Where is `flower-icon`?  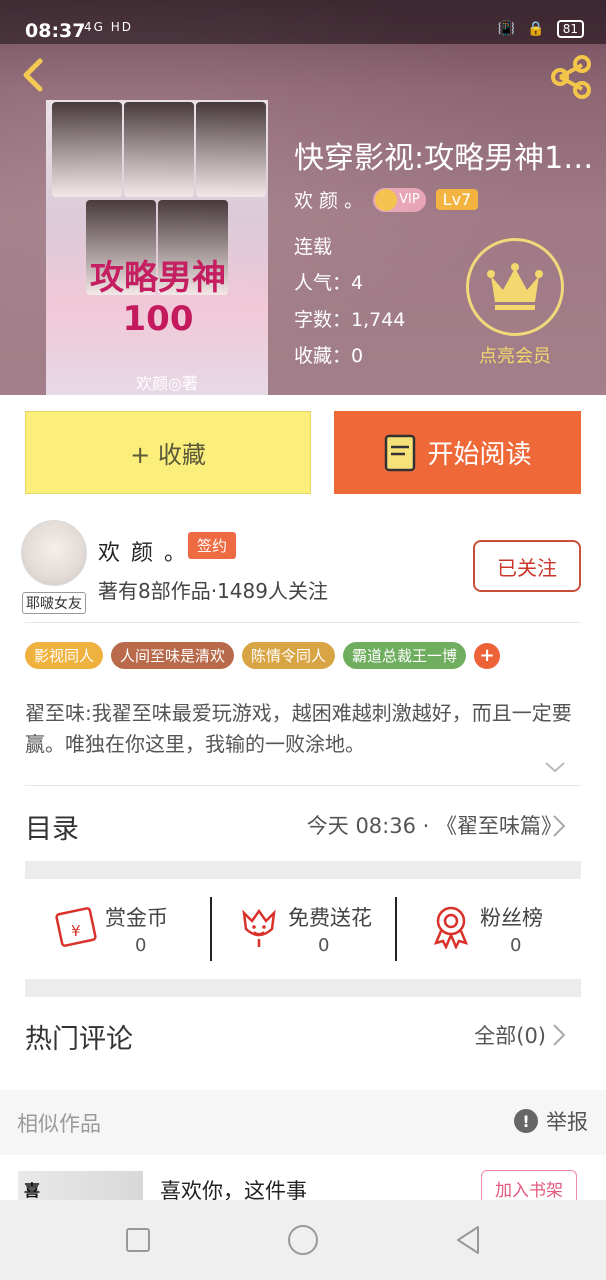 flower-icon is located at coordinates (259, 927).